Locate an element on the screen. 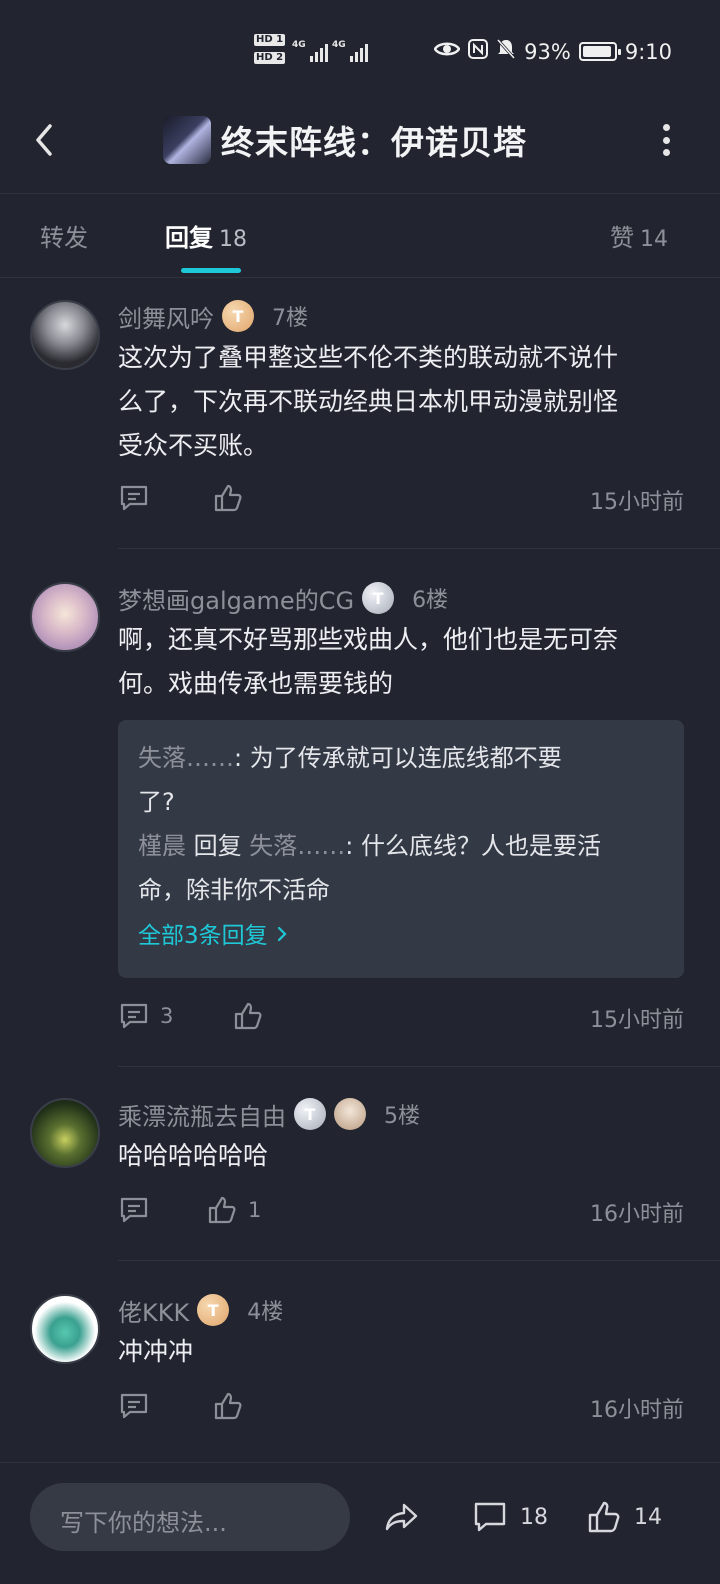 This screenshot has height=1584, width=720. share-button is located at coordinates (402, 1517).